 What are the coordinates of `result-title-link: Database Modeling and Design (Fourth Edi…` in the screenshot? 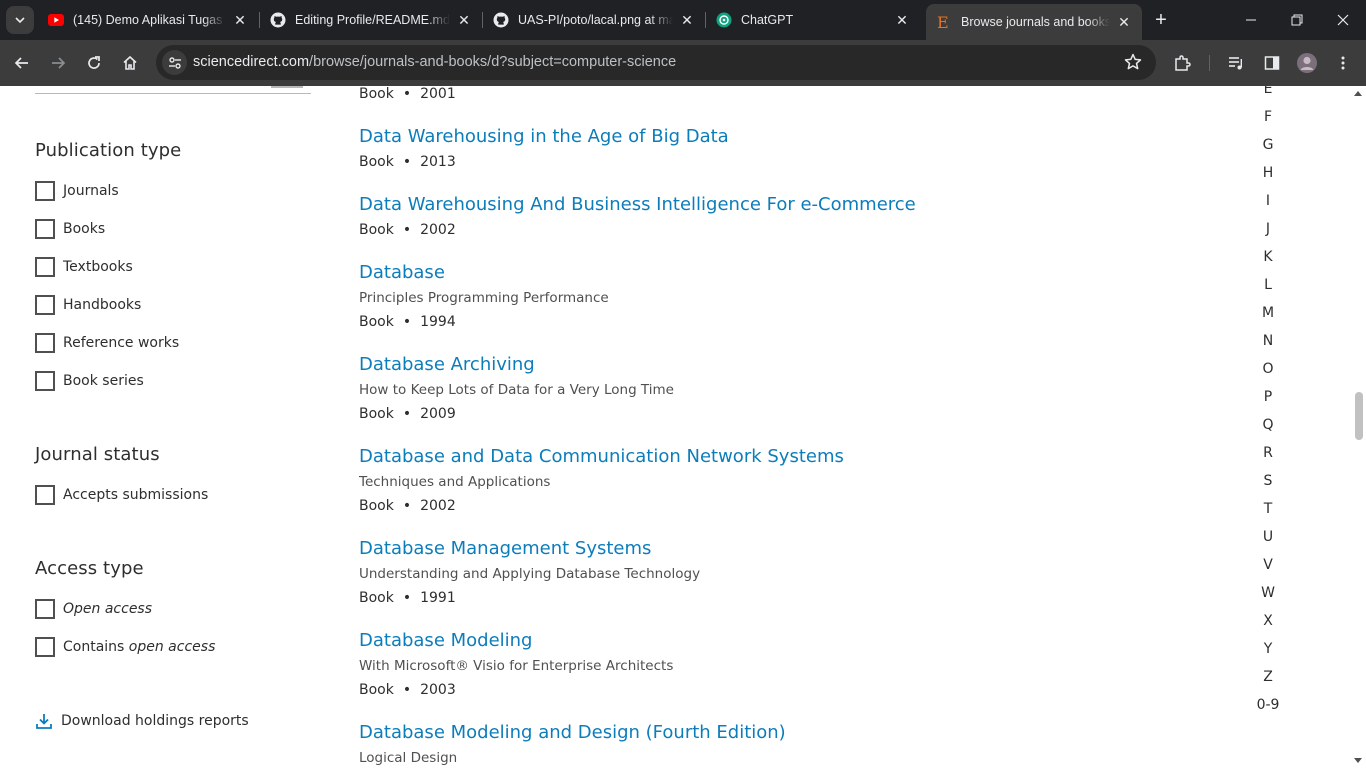 It's located at (572, 732).